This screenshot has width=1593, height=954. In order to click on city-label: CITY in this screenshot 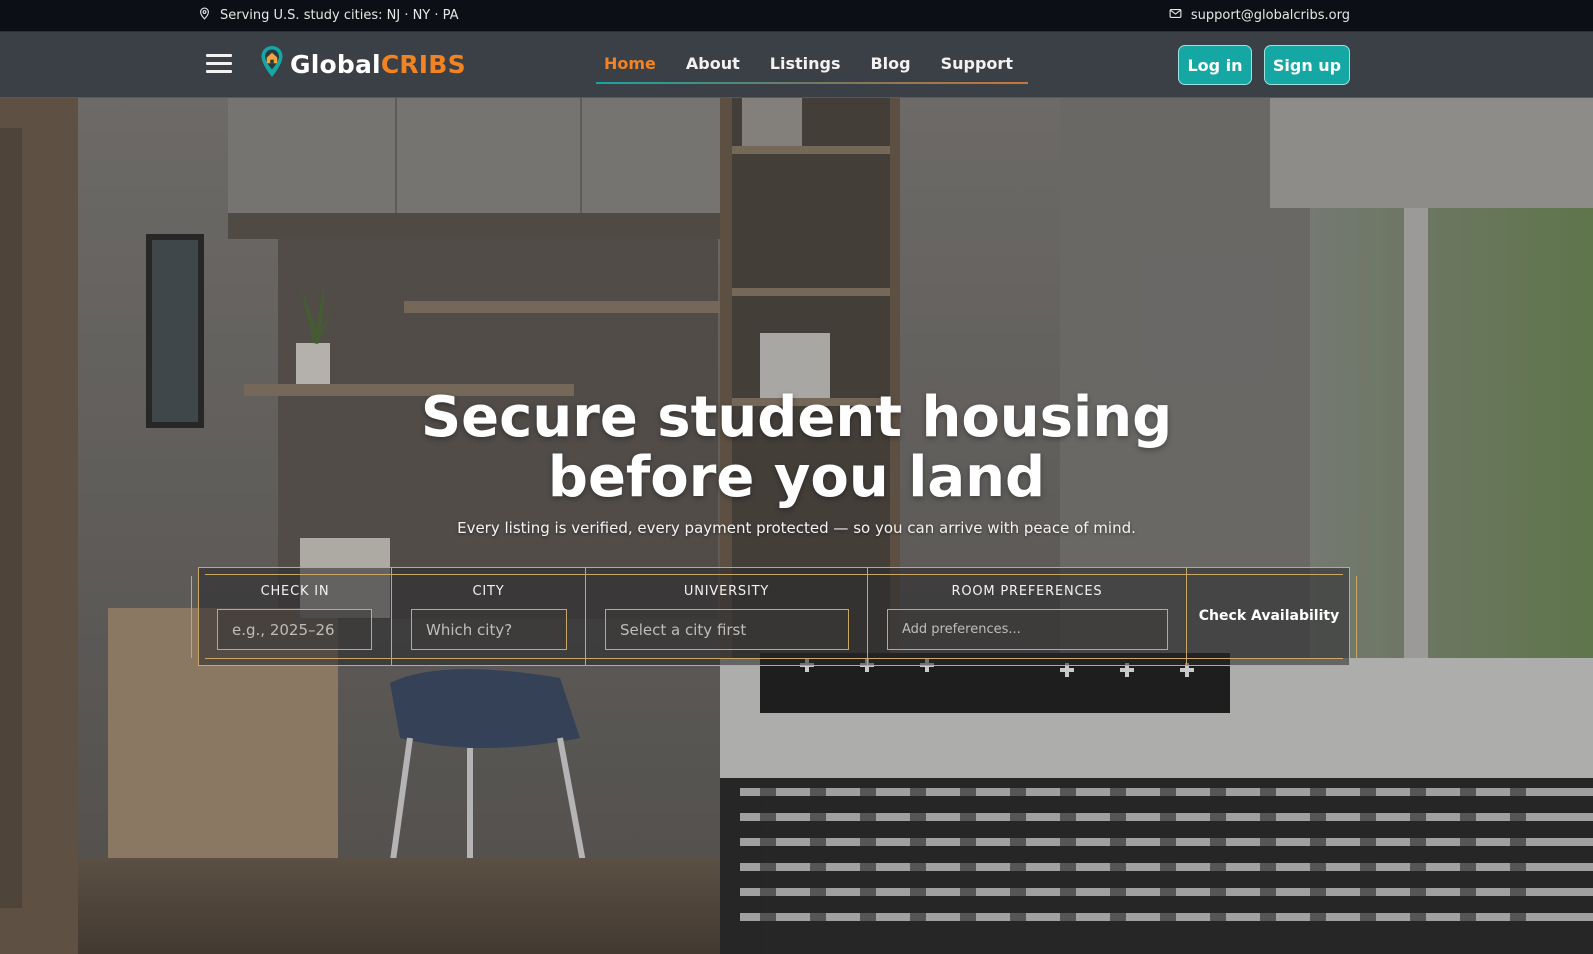, I will do `click(488, 591)`.